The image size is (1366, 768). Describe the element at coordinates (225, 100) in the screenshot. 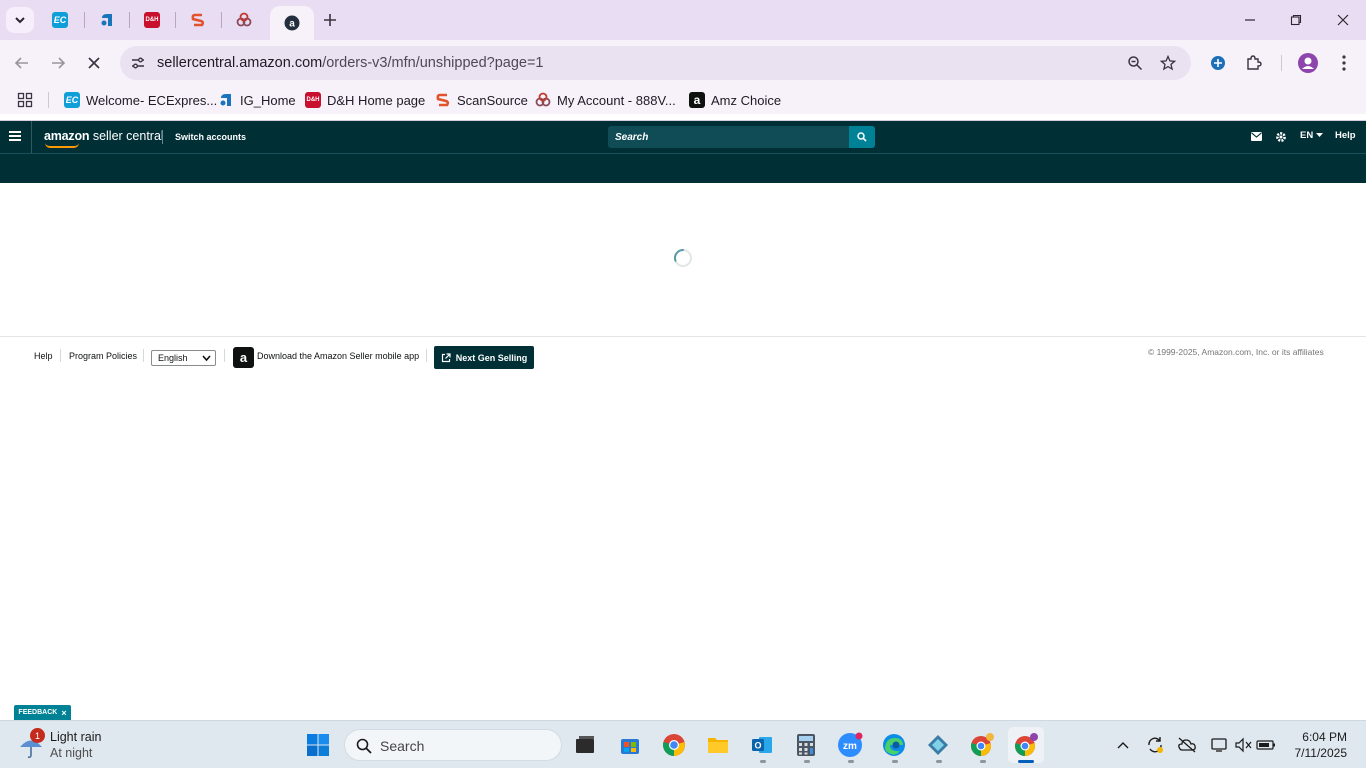

I see `ig-icon` at that location.